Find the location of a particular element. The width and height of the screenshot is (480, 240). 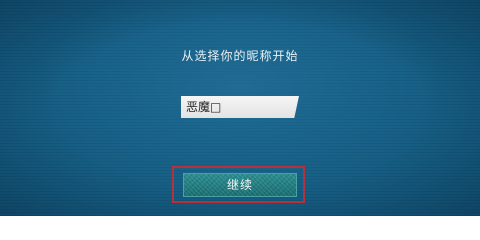

nickname-input-value: 恶魔□ is located at coordinates (204, 107).